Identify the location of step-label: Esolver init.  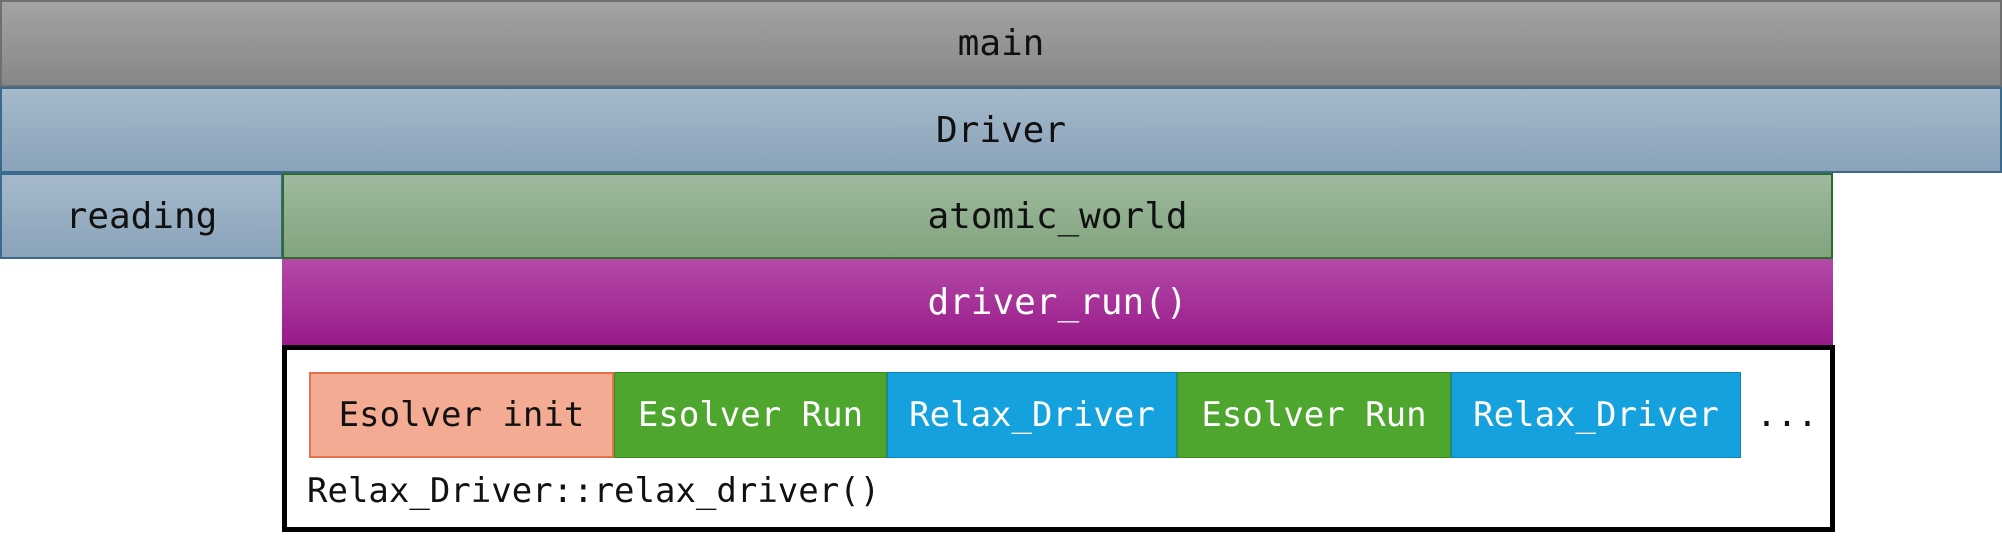
(461, 415).